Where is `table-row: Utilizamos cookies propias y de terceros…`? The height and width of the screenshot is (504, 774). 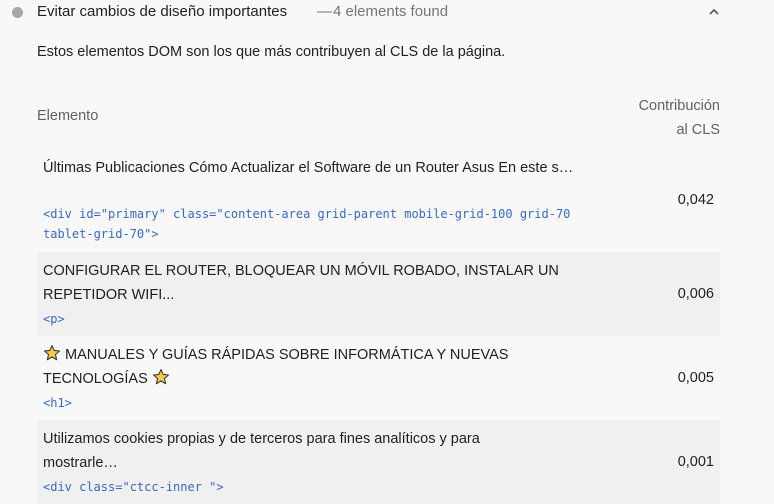
table-row: Utilizamos cookies propias y de terceros… is located at coordinates (378, 462).